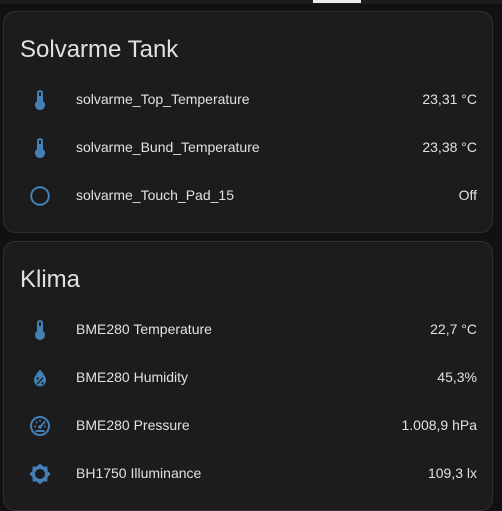  What do you see at coordinates (248, 426) in the screenshot?
I see `entity-row-bme280-pressure: BME280 Pressure 1.008,9 hPa` at bounding box center [248, 426].